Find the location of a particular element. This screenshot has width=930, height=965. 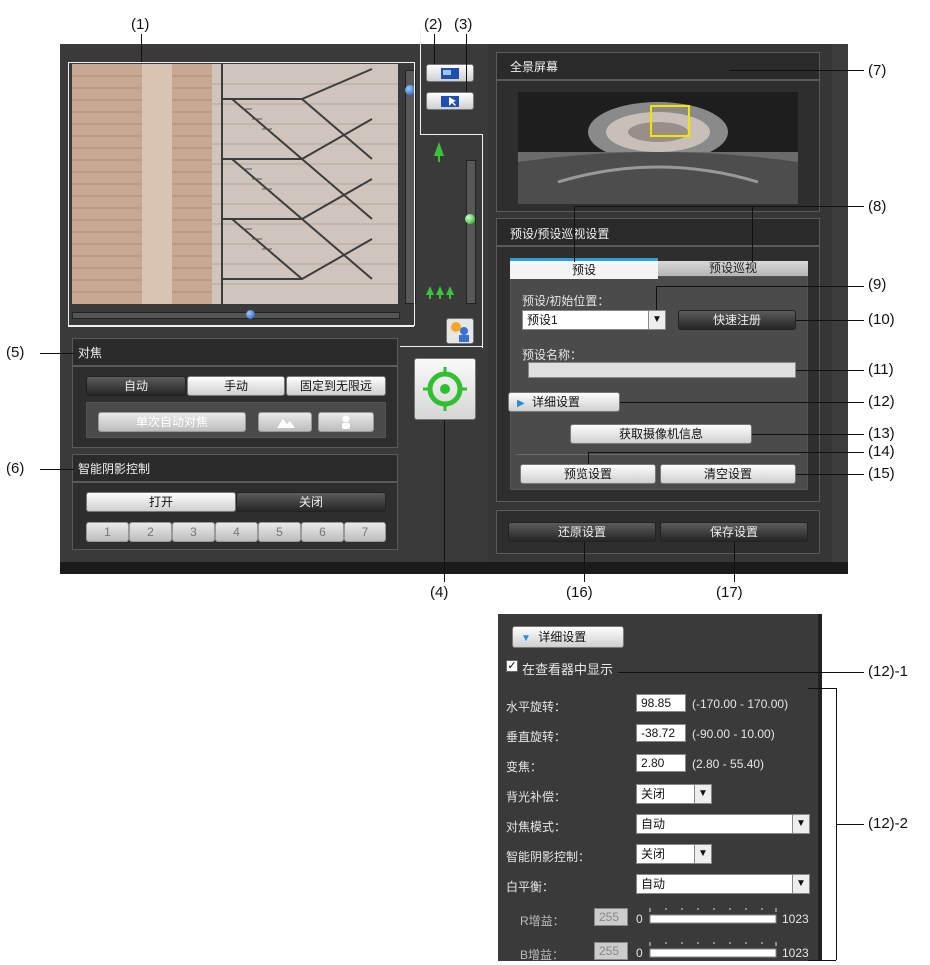

b-gain-slider is located at coordinates (713, 950).